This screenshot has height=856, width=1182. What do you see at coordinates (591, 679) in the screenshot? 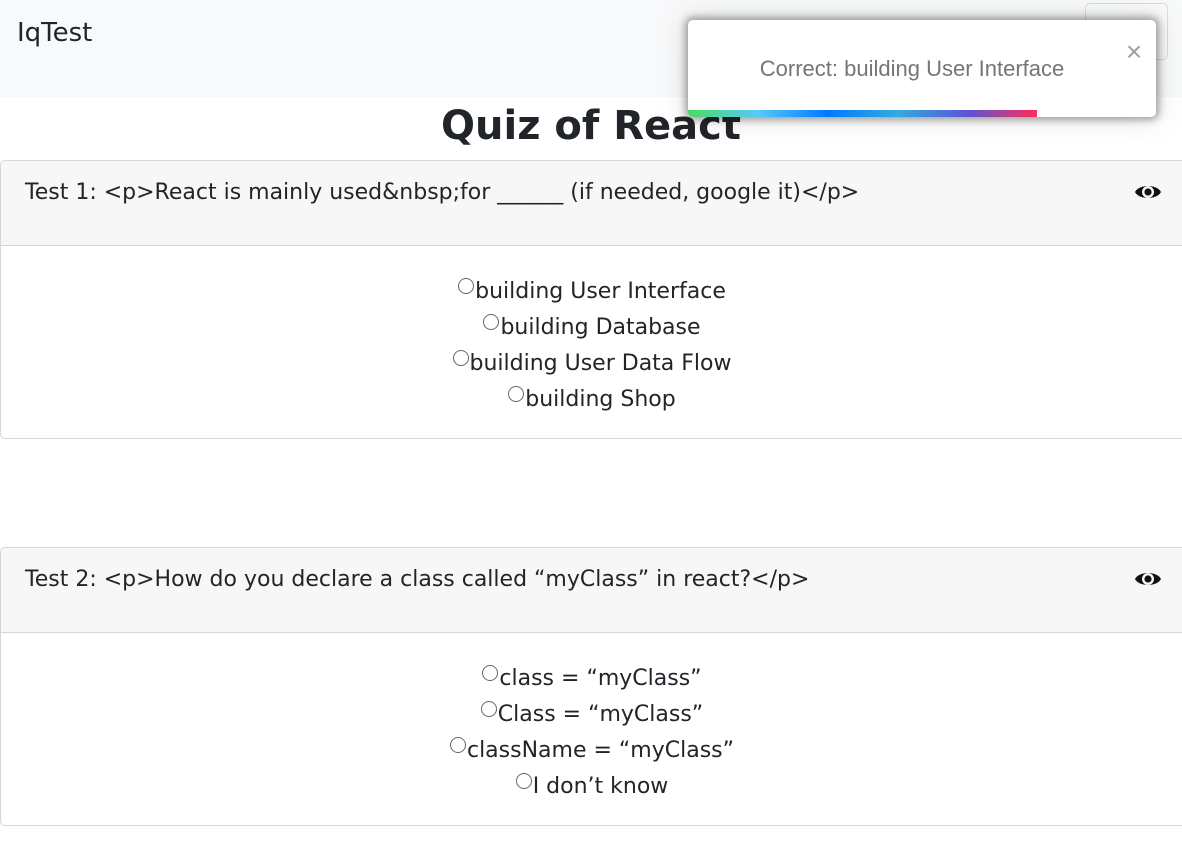
I see `answer-option: class = “myClass”` at bounding box center [591, 679].